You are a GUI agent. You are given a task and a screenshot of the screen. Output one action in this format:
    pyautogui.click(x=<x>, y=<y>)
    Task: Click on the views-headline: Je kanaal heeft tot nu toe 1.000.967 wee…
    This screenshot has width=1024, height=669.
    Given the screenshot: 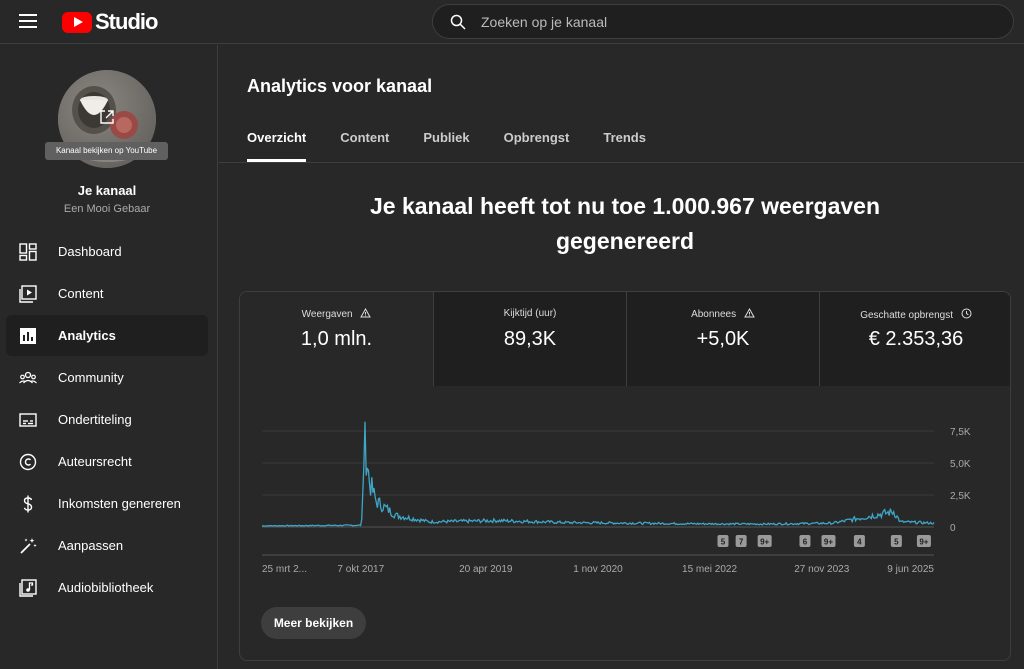 What is the action you would take?
    pyautogui.click(x=625, y=223)
    